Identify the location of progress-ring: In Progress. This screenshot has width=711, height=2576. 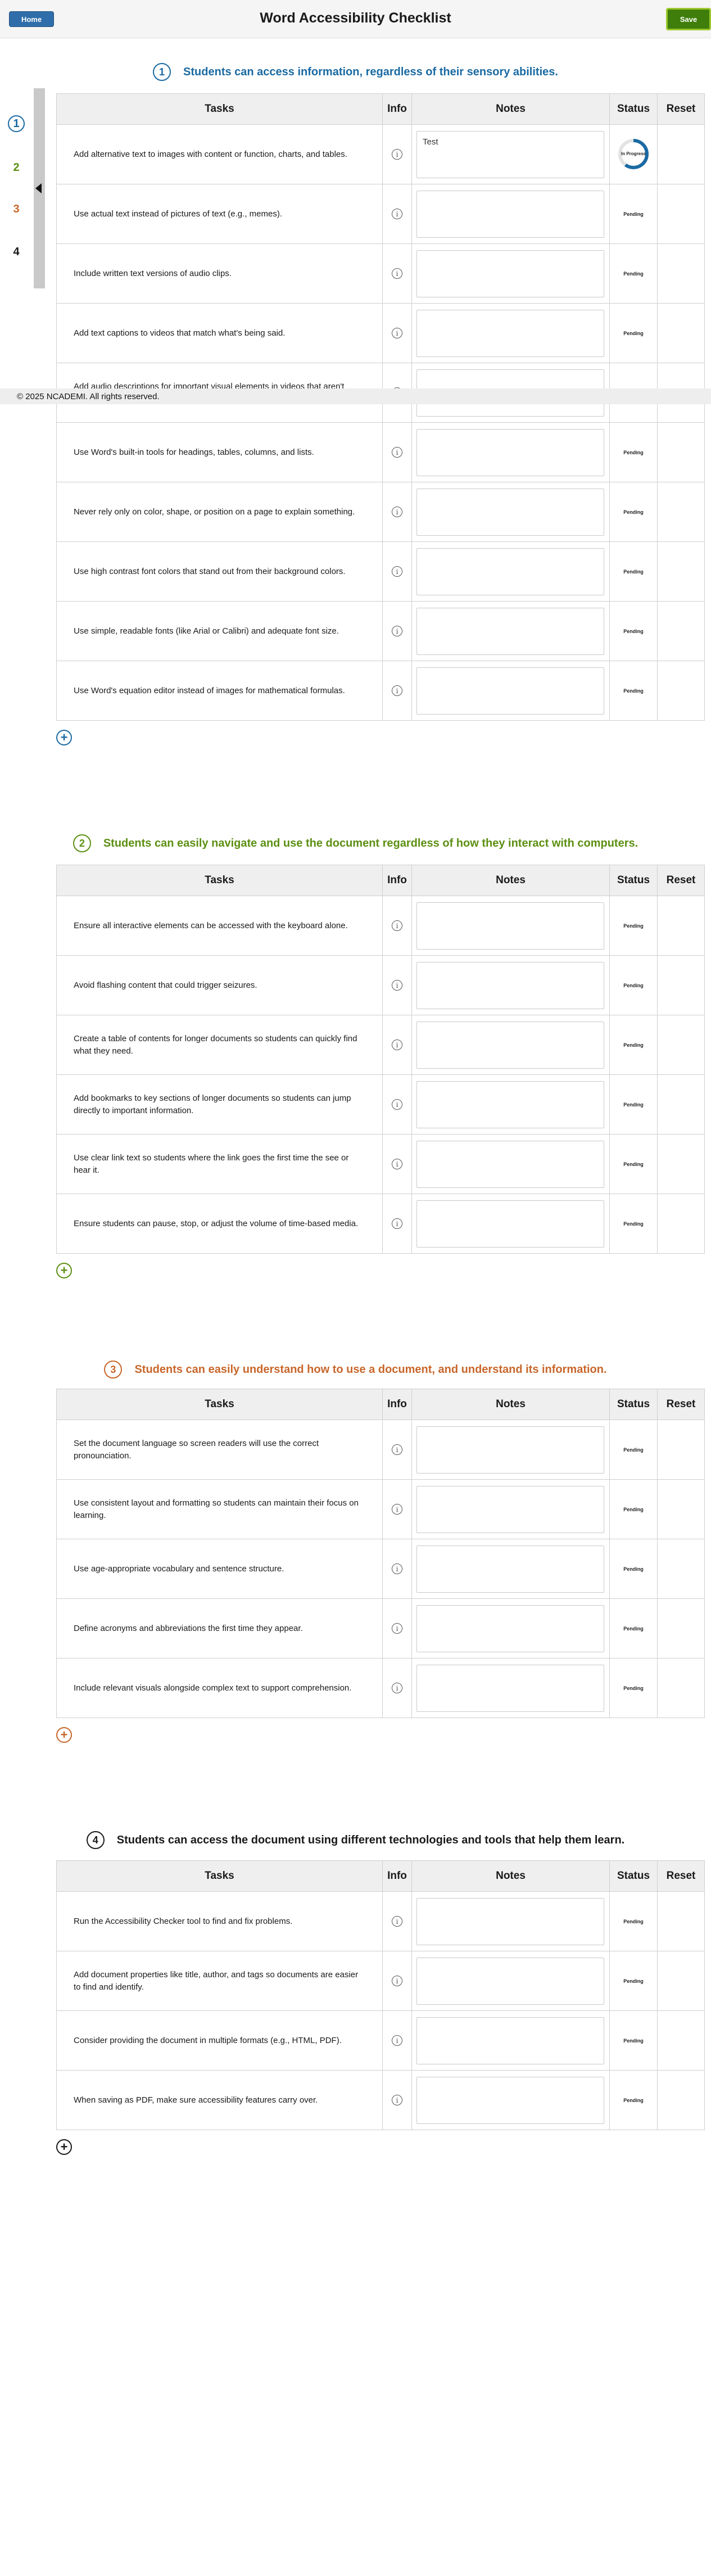
(633, 154).